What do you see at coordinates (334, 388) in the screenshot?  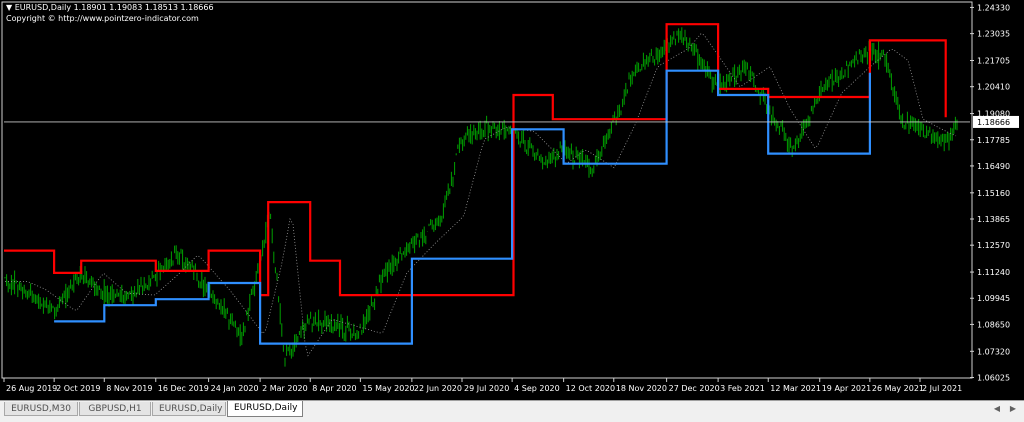 I see `x-tick-label: 8 Apr 2020` at bounding box center [334, 388].